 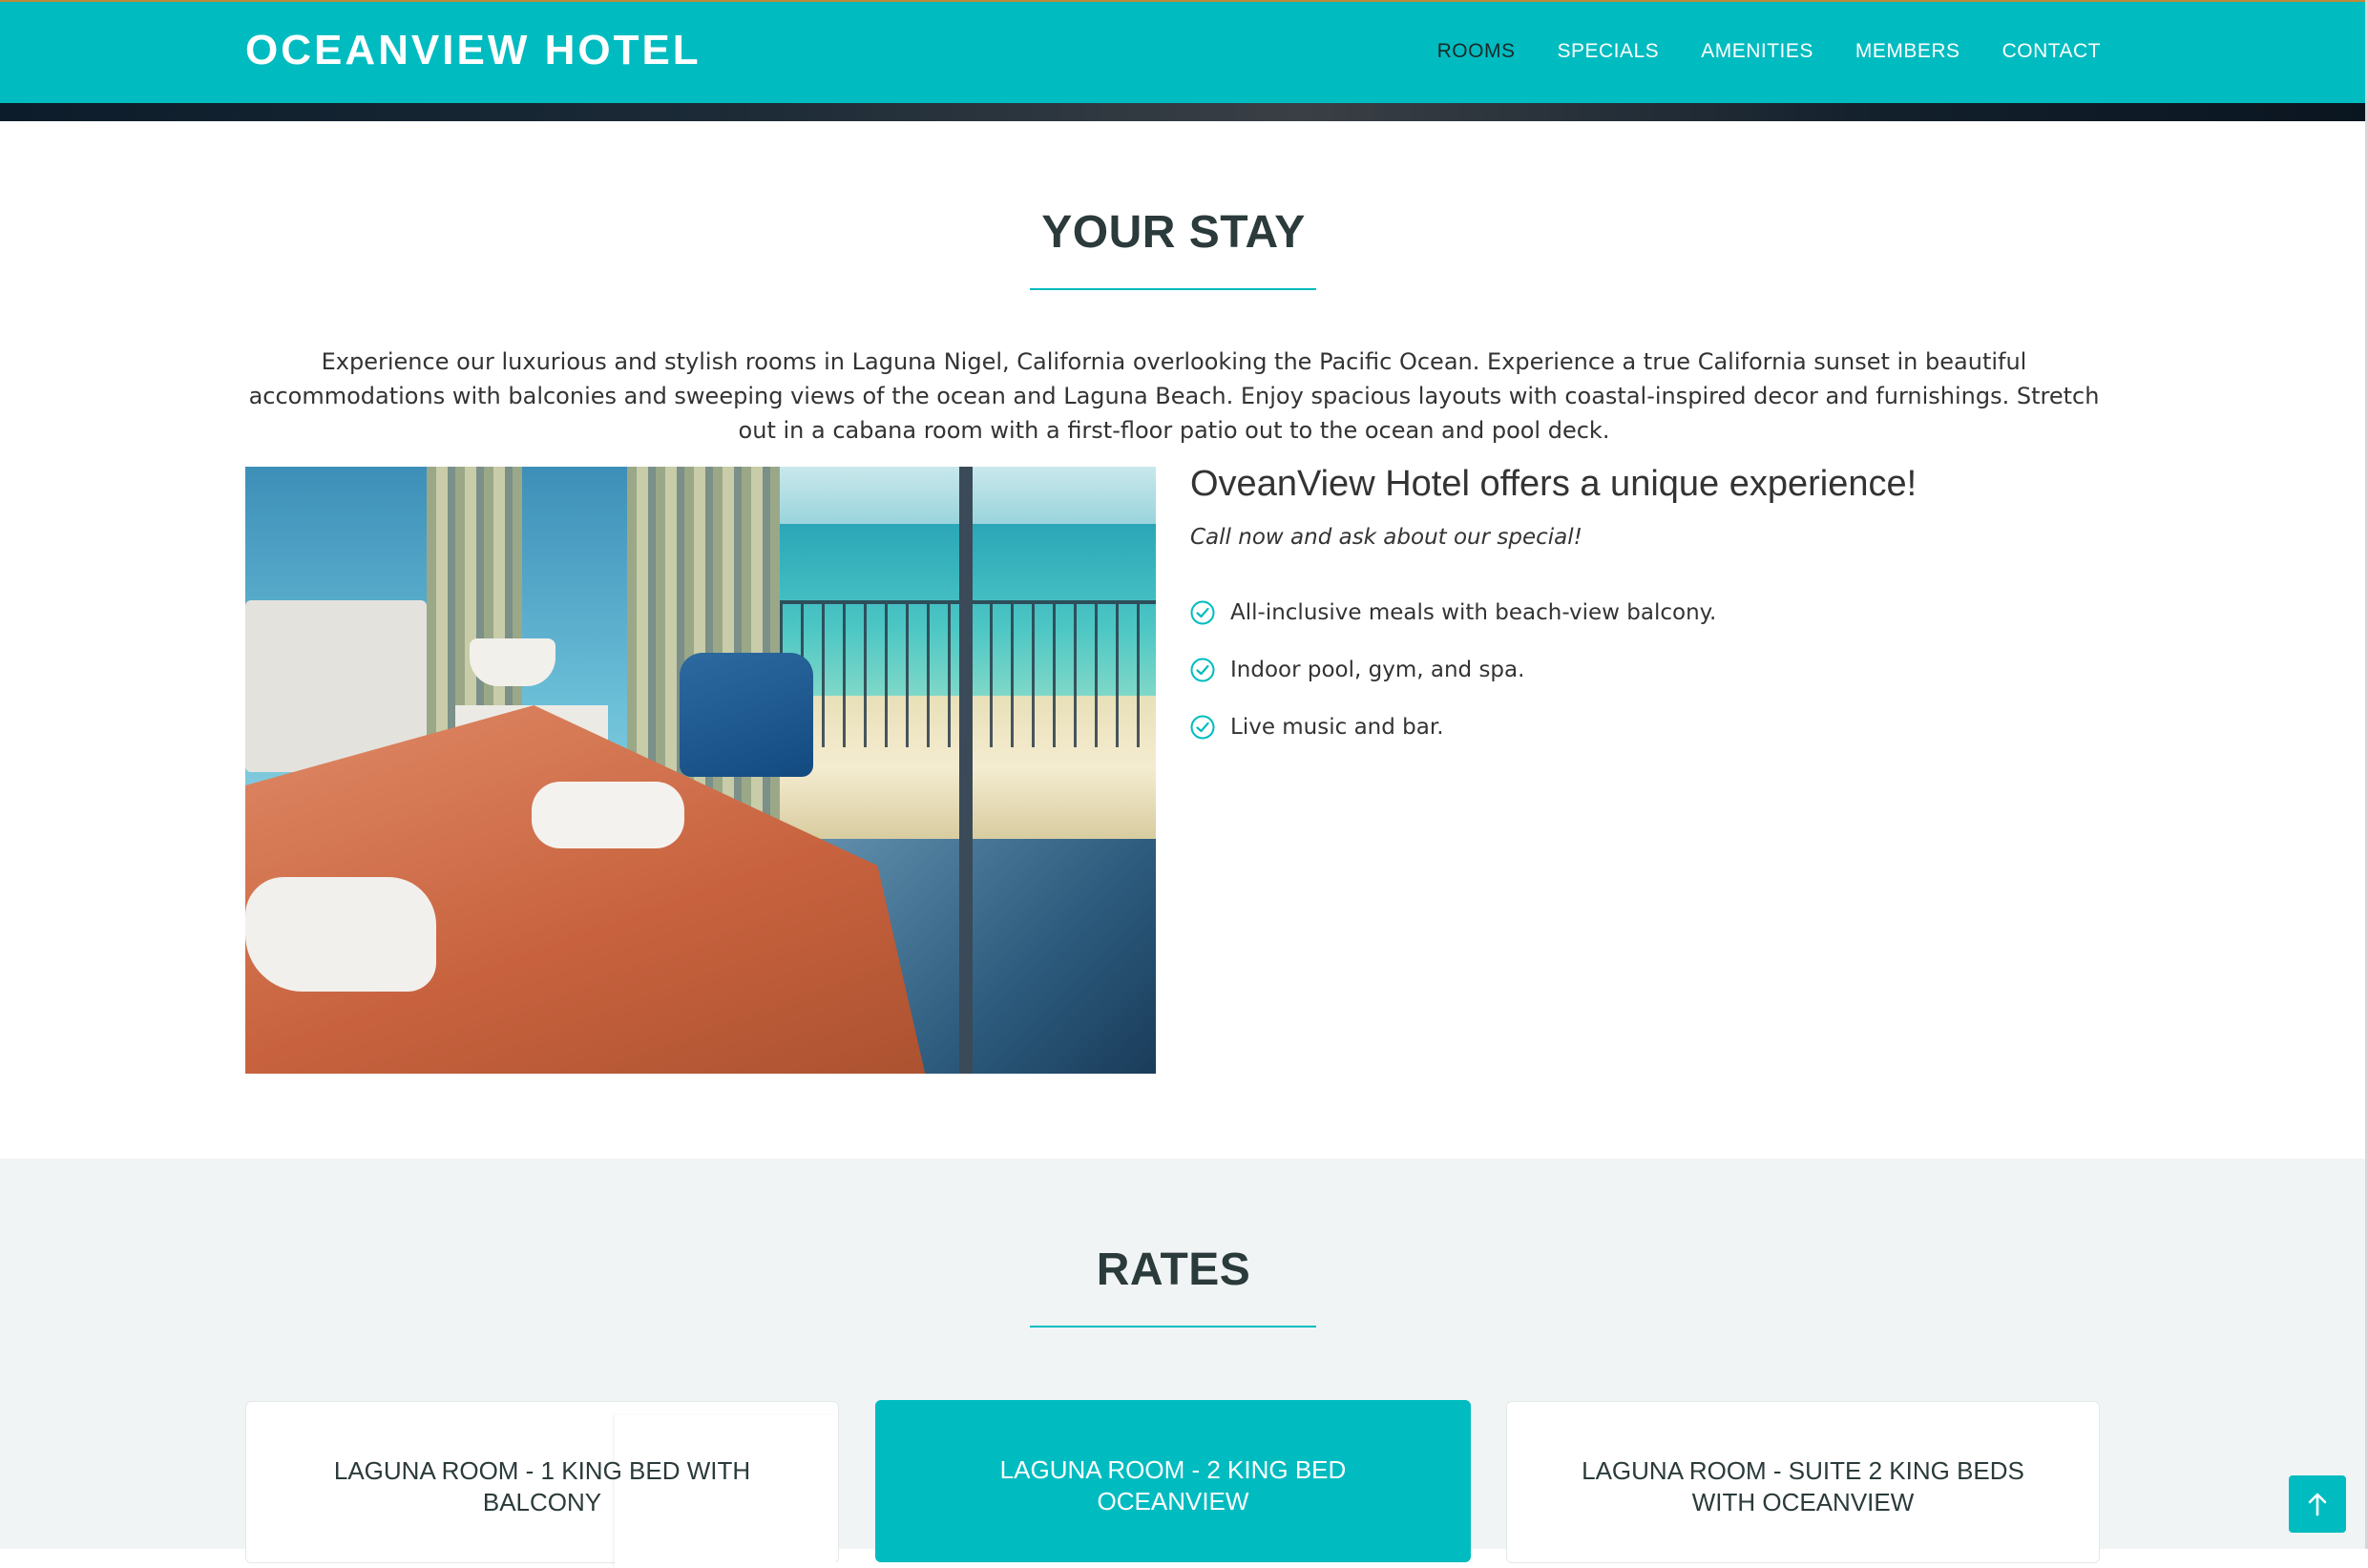 What do you see at coordinates (1173, 1269) in the screenshot?
I see `section-title-rates: RATES` at bounding box center [1173, 1269].